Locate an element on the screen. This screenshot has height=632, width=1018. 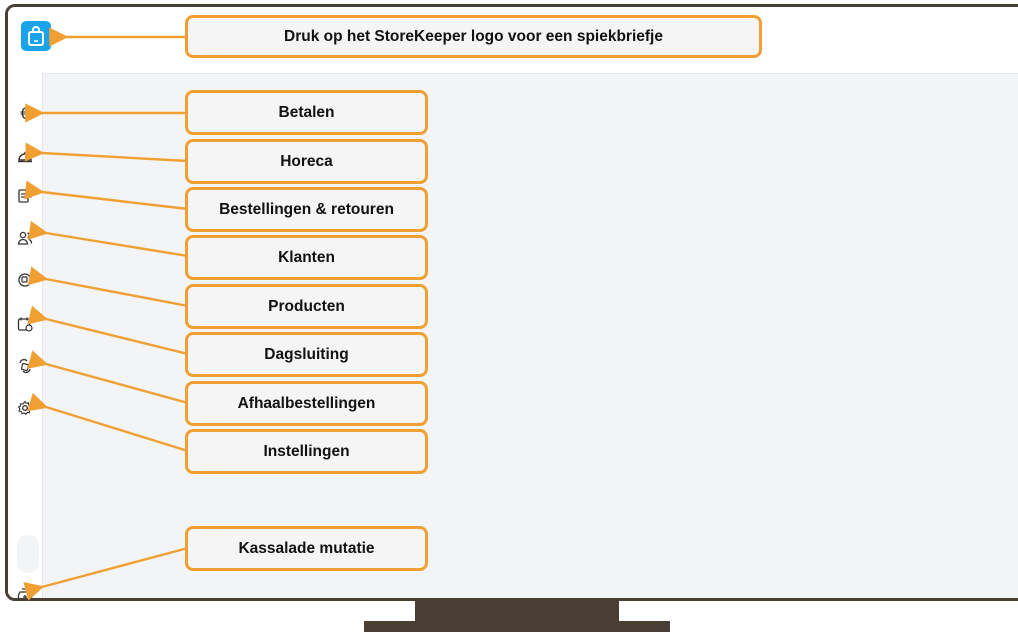
callout-kassalade: Kassalade mutatie is located at coordinates (306, 548).